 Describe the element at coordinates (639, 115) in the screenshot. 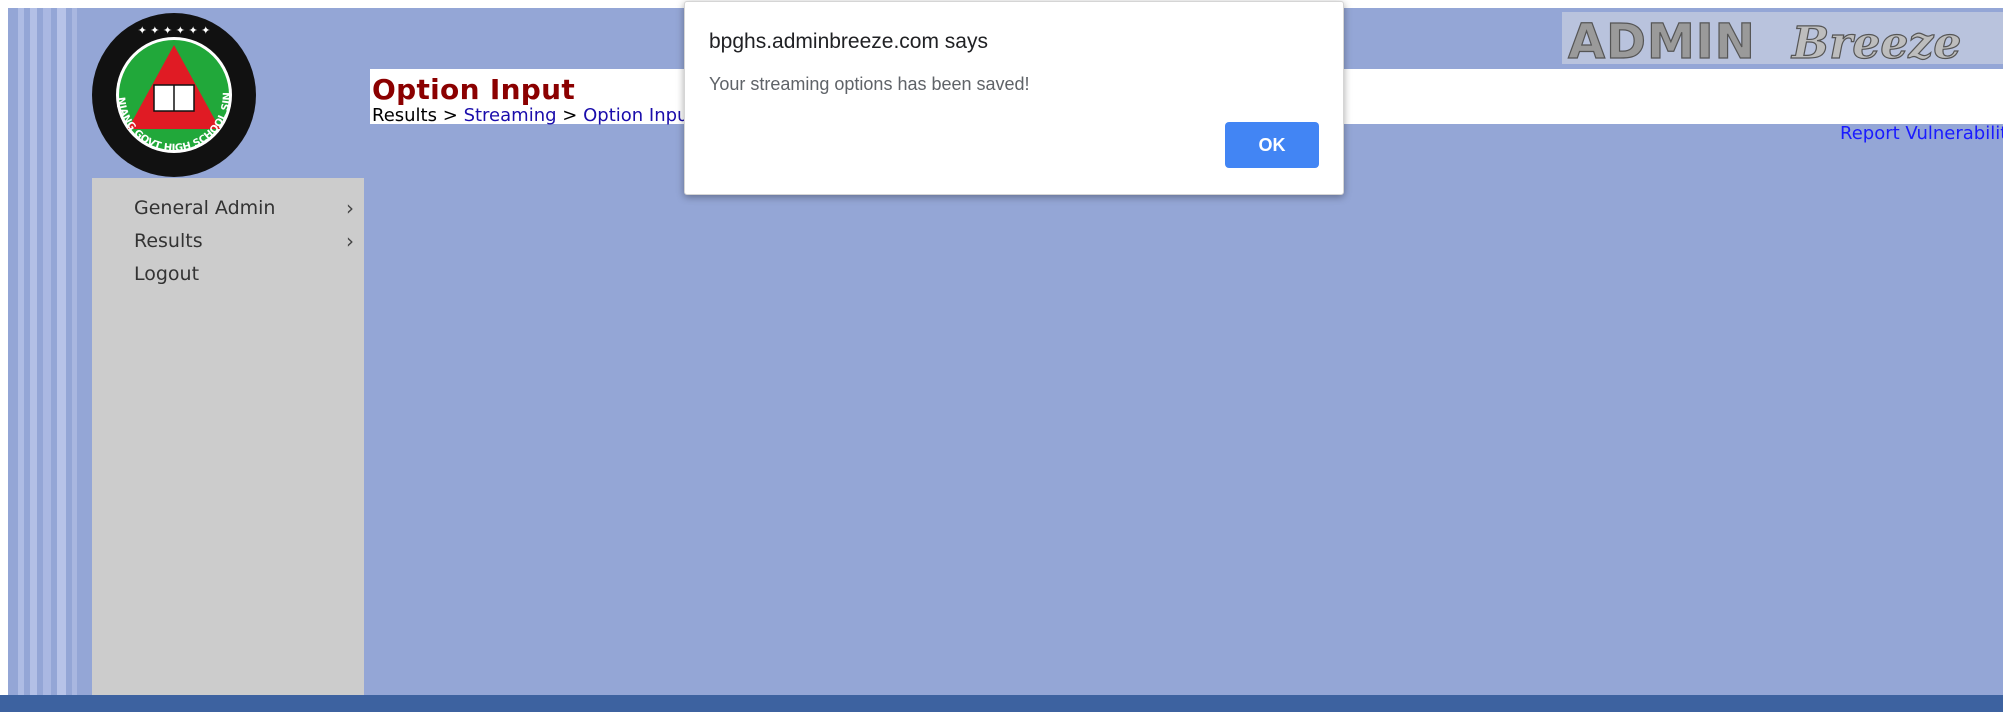

I see `breadcrumb-option-input-link: Option Input` at that location.